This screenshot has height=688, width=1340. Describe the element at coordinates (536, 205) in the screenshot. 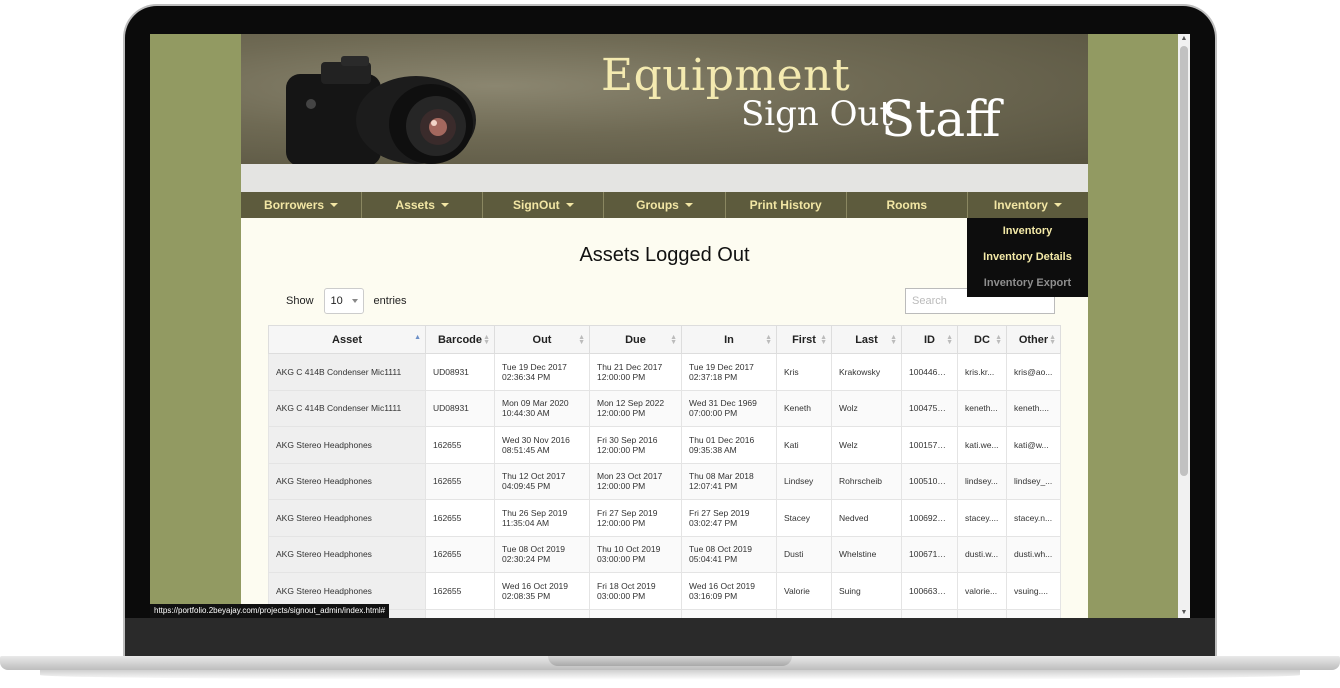

I see `nav-label: SignOut` at that location.